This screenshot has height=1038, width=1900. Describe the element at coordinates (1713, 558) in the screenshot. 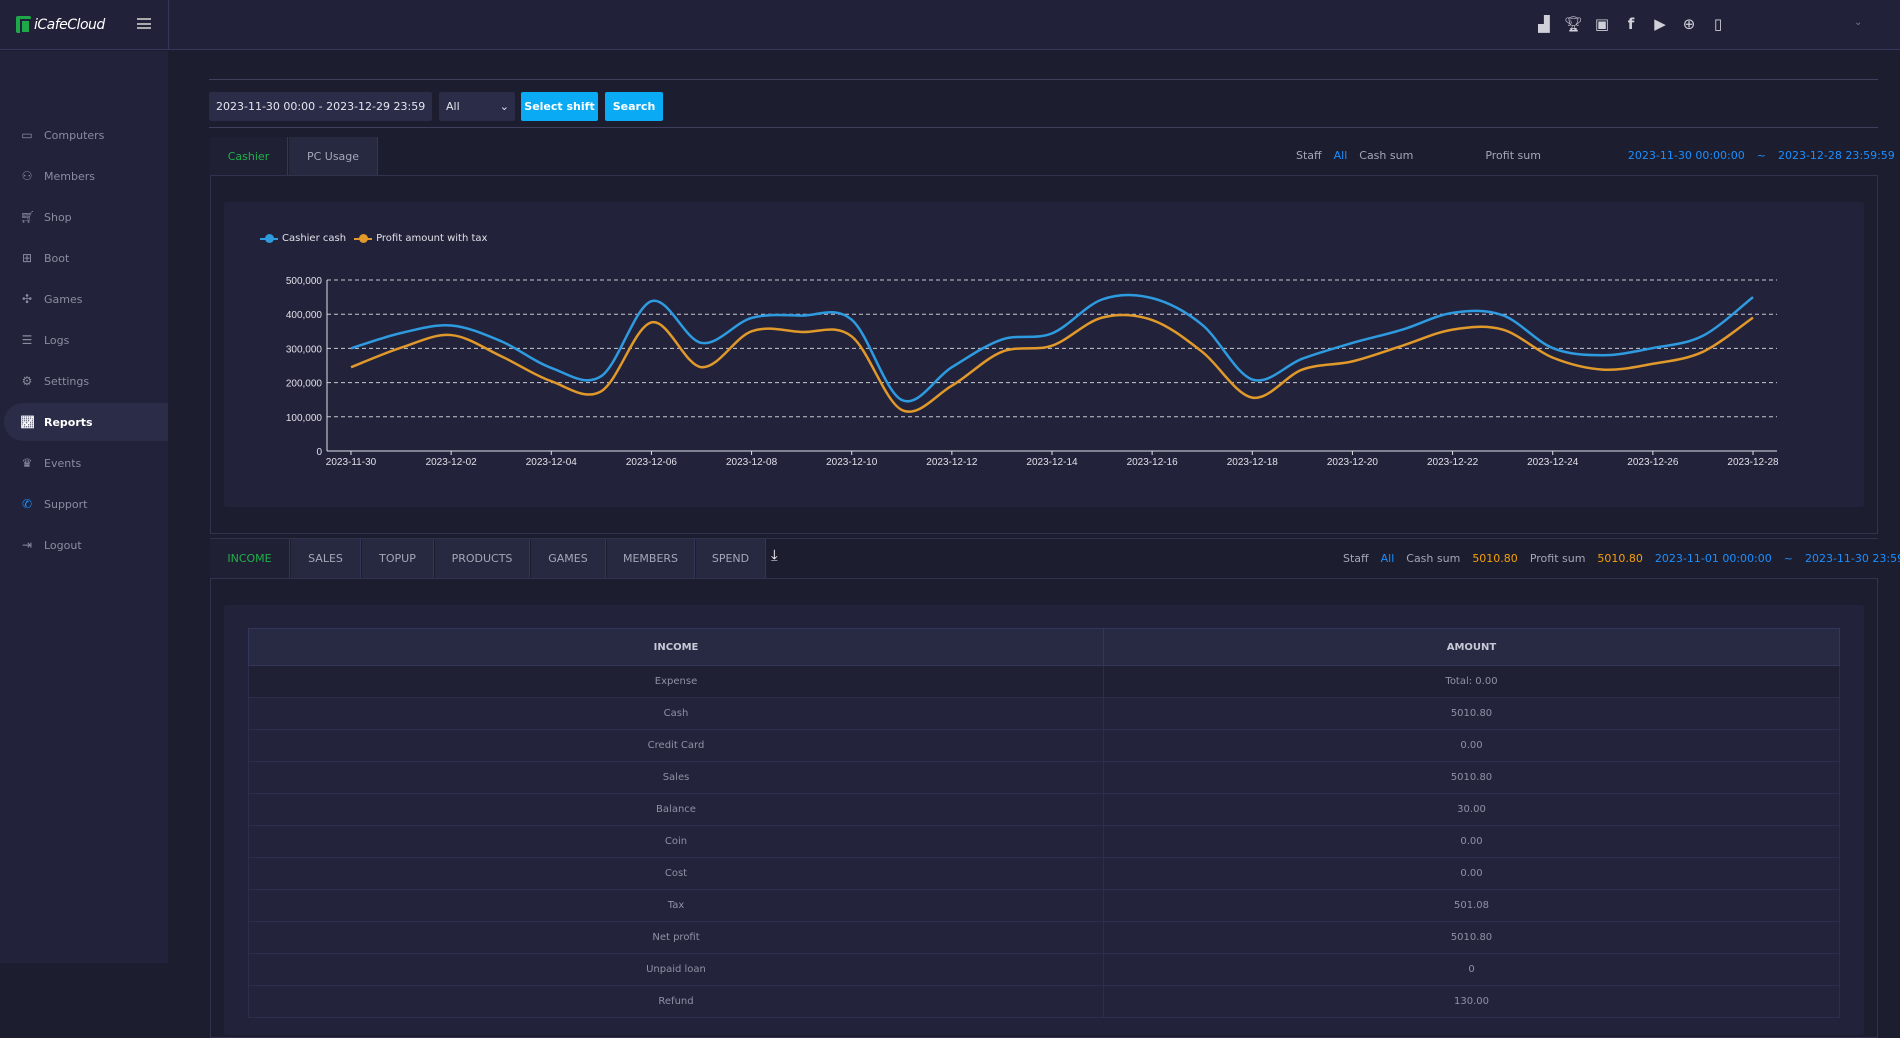

I see `date-from: 2023-11-01 00:00:00` at that location.